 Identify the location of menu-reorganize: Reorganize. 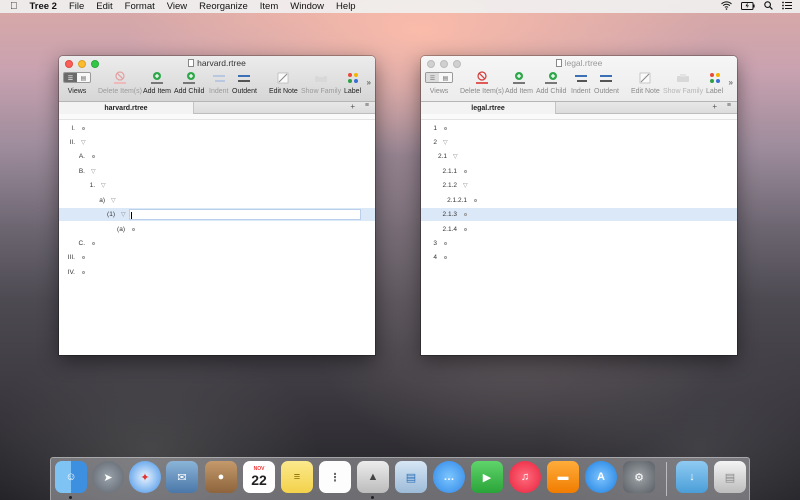
(223, 6).